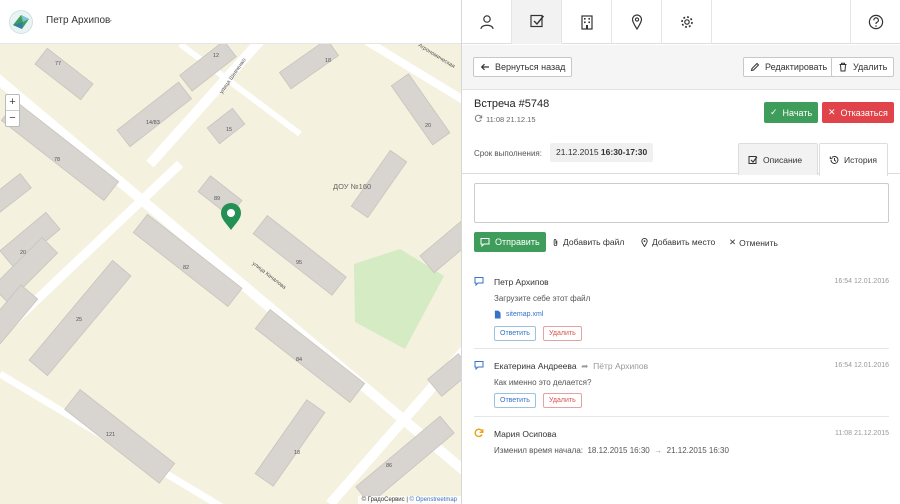 The image size is (900, 504). I want to click on refuse-button-label: Отказаться, so click(864, 112).